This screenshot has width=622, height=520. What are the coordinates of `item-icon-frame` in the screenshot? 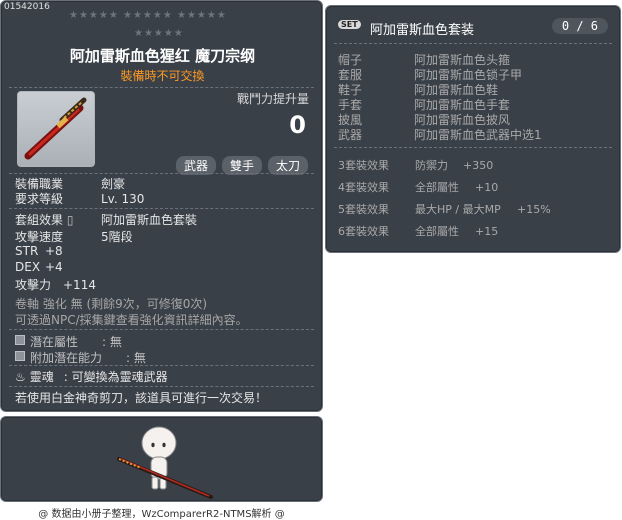 It's located at (56, 129).